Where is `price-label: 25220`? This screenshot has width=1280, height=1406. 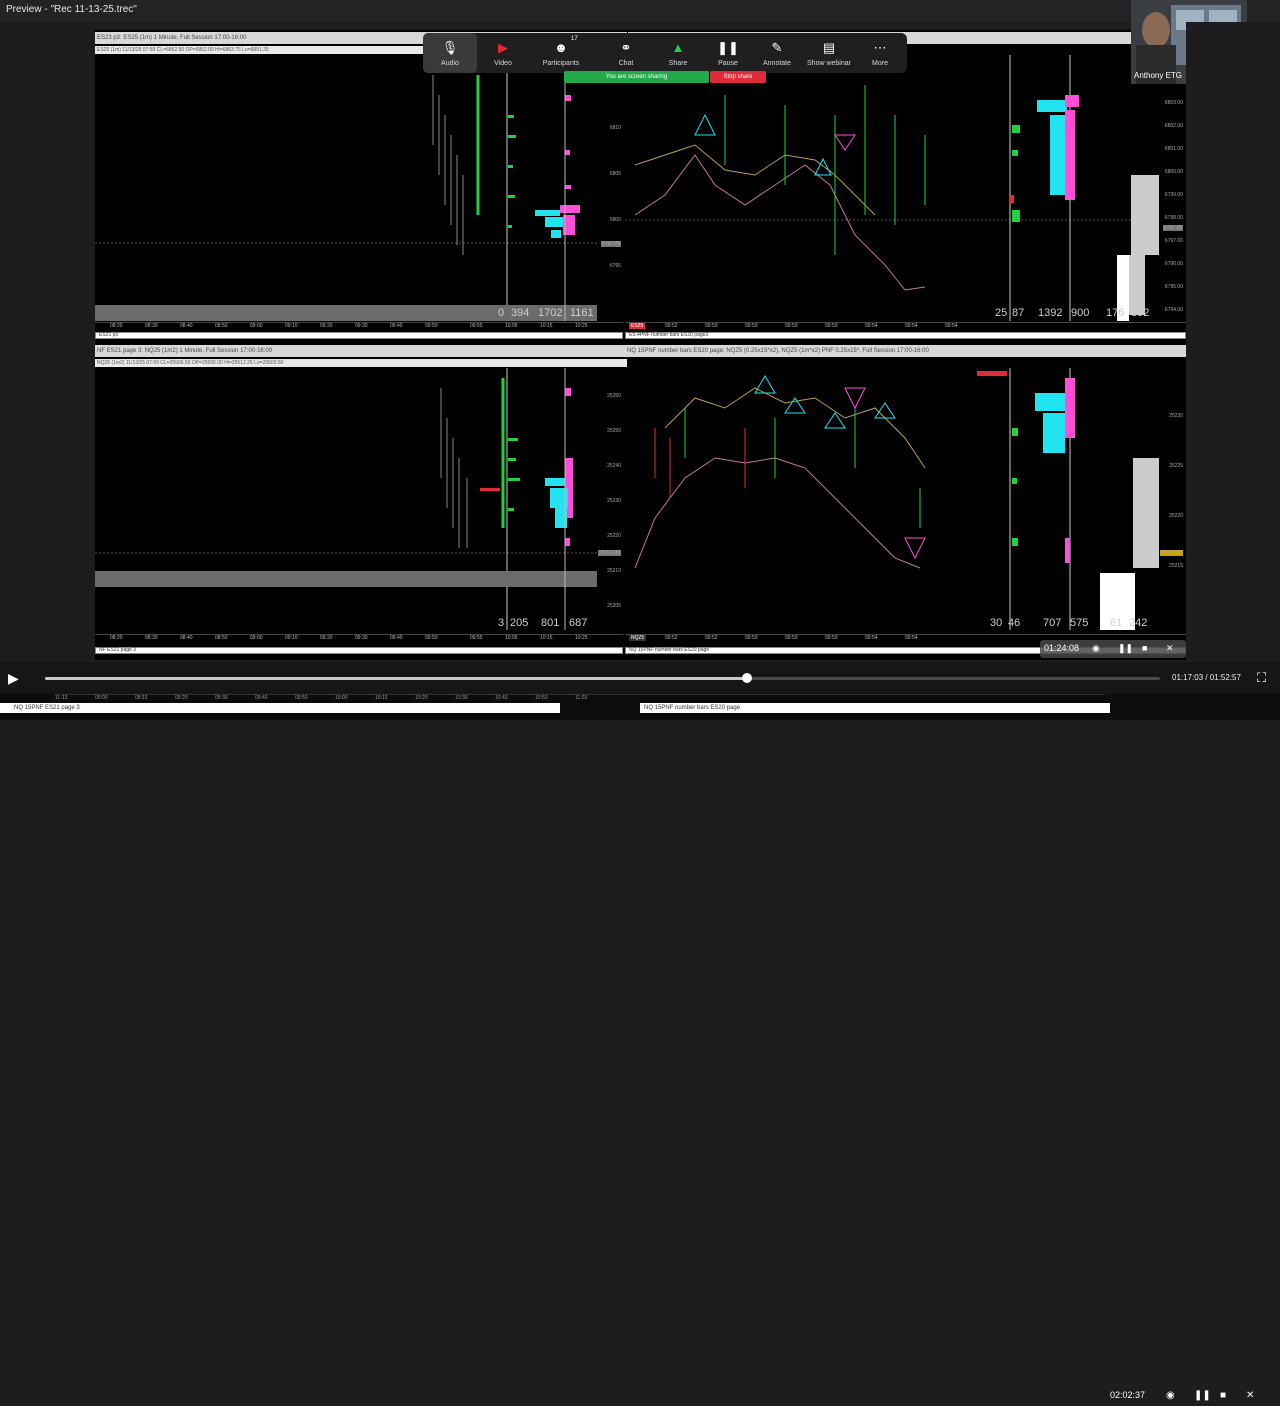
price-label: 25220 is located at coordinates (614, 536).